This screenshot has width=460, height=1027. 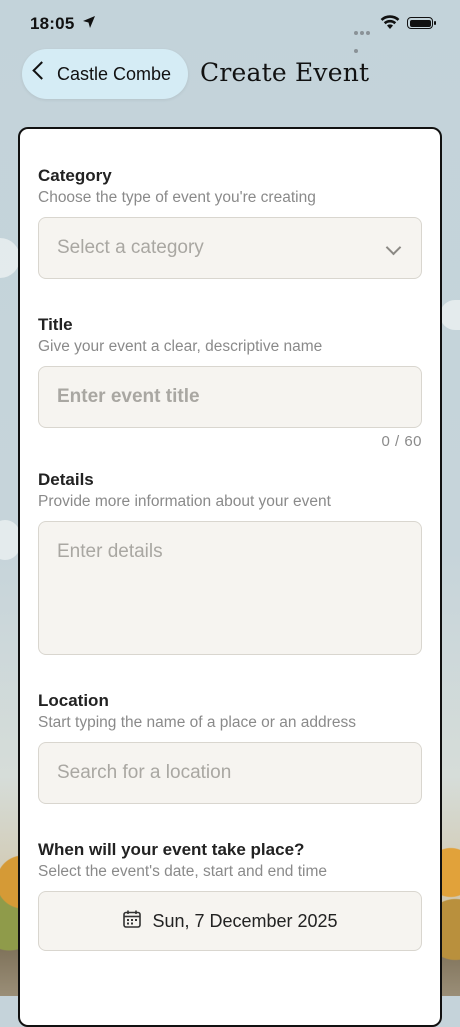 I want to click on date-picker-button: Sun, 7 December 2025, so click(x=230, y=921).